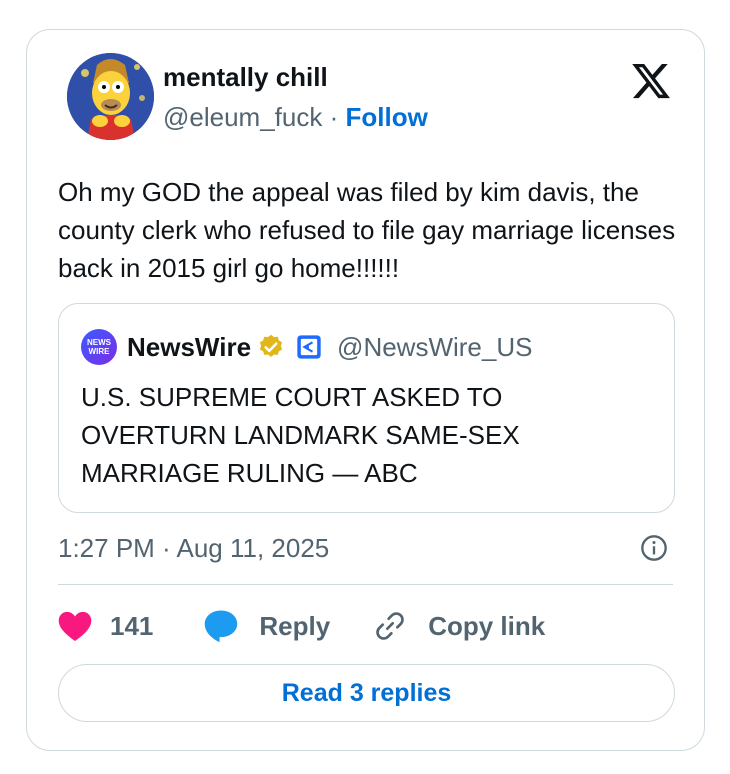 The height and width of the screenshot is (774, 730). I want to click on cartoon-avatar-icon, so click(110, 96).